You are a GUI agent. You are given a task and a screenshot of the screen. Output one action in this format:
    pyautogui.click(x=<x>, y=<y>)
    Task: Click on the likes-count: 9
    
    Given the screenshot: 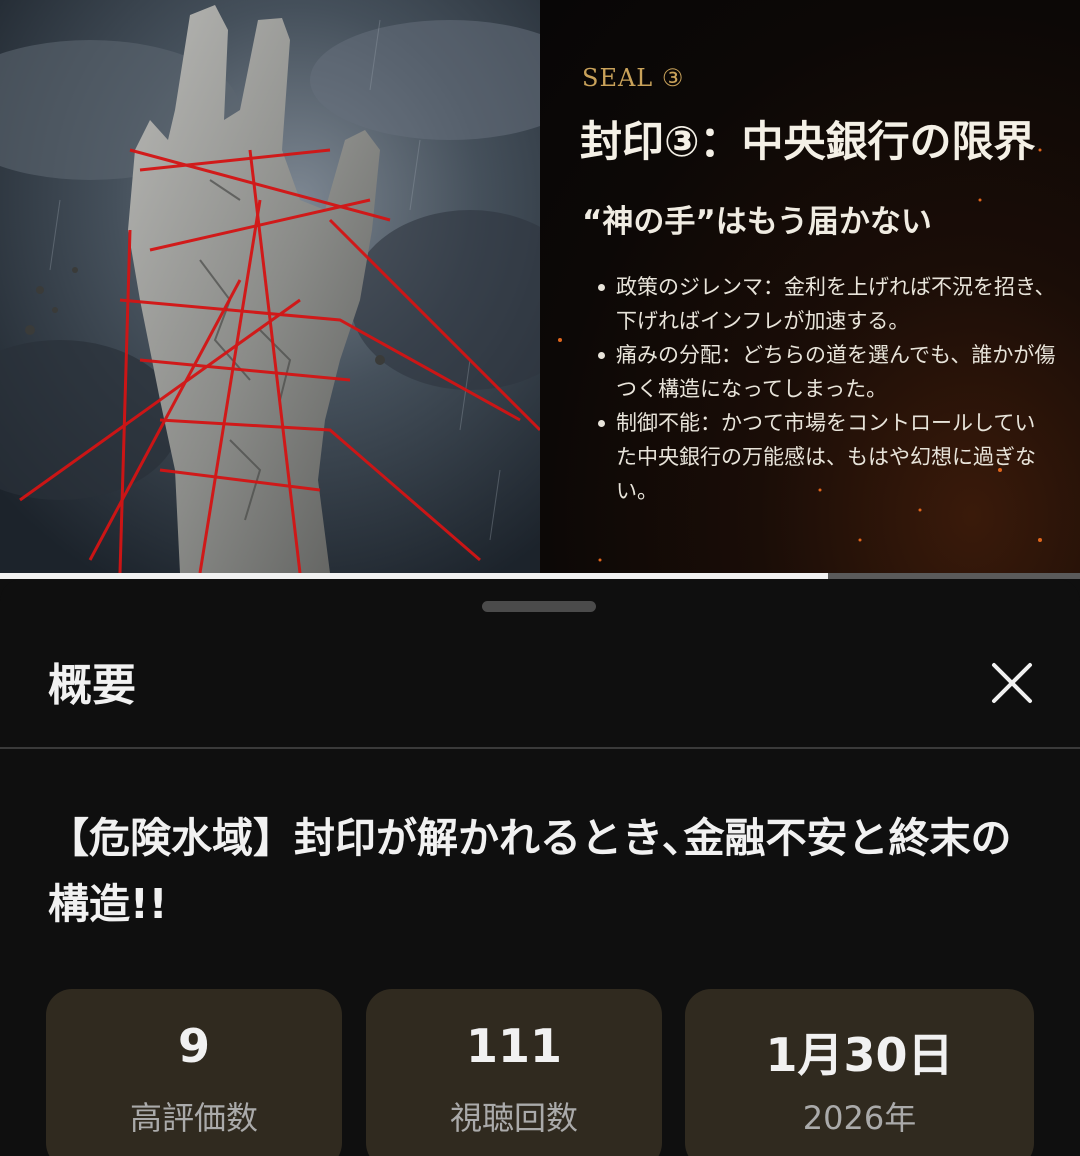 What is the action you would take?
    pyautogui.click(x=193, y=1046)
    